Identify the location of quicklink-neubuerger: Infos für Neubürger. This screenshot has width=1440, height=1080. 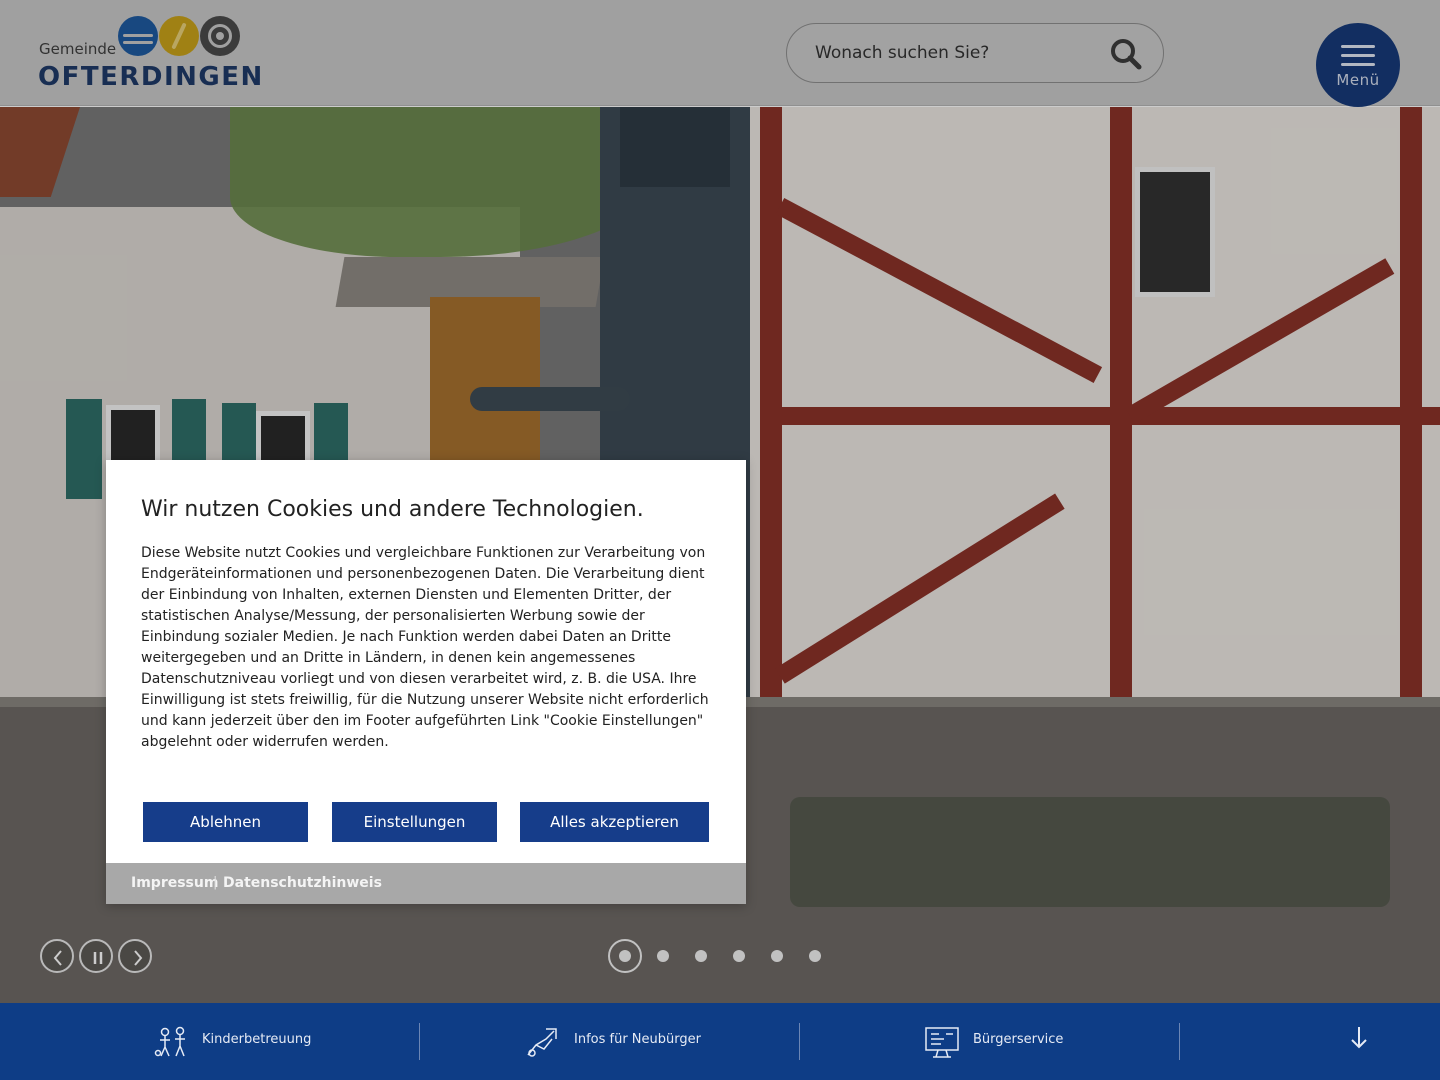
(654, 1041).